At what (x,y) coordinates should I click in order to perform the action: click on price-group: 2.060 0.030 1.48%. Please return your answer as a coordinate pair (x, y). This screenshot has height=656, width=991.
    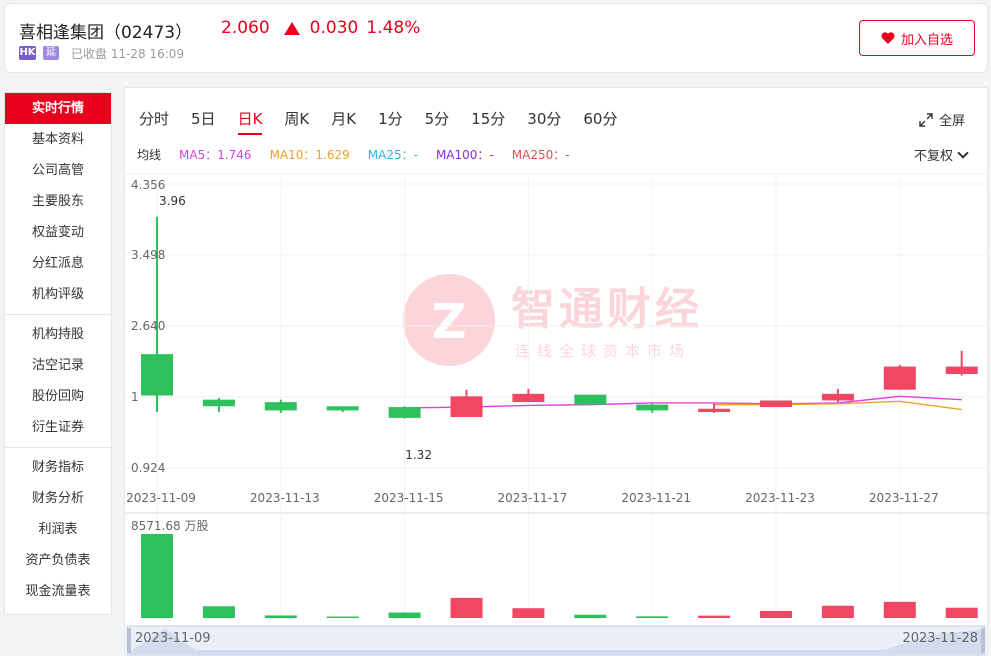
    Looking at the image, I should click on (320, 28).